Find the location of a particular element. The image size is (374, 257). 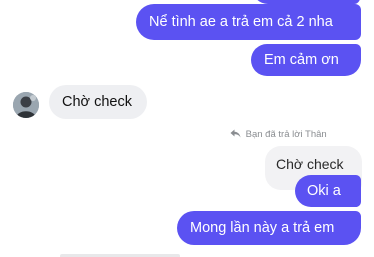

avatar-image is located at coordinates (26, 105).